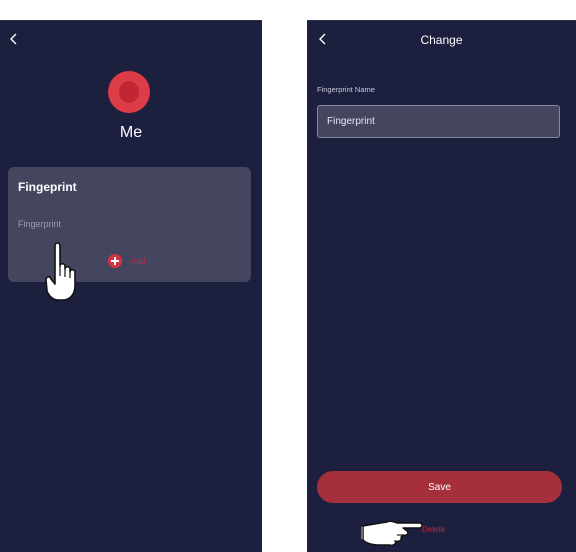 The width and height of the screenshot is (576, 552). What do you see at coordinates (438, 121) in the screenshot?
I see `fingerprint-name-input` at bounding box center [438, 121].